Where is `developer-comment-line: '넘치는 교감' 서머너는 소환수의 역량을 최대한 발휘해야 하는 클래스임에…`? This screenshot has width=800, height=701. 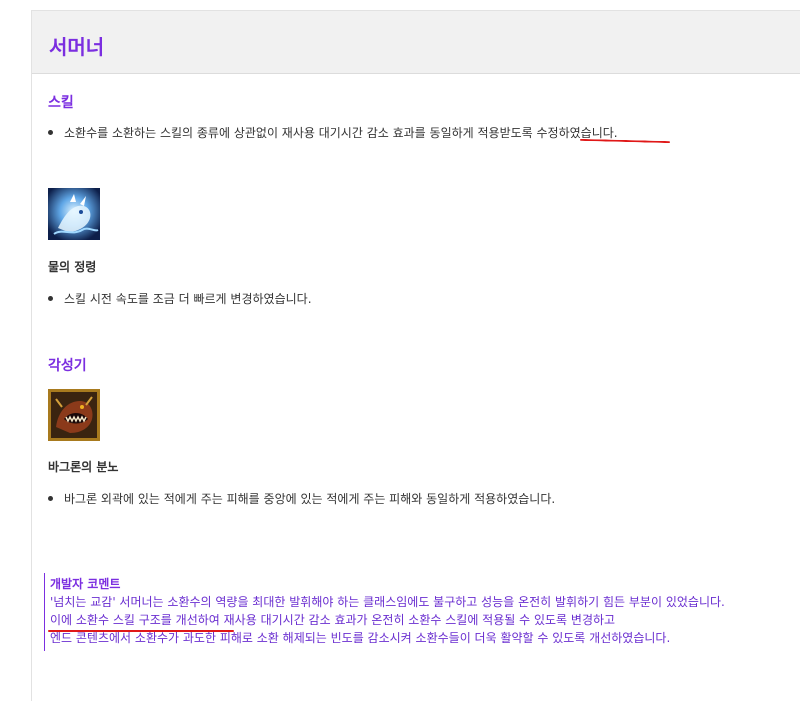 developer-comment-line: '넘치는 교감' 서머너는 소환수의 역량을 최대한 발휘해야 하는 클래스임에… is located at coordinates (387, 602).